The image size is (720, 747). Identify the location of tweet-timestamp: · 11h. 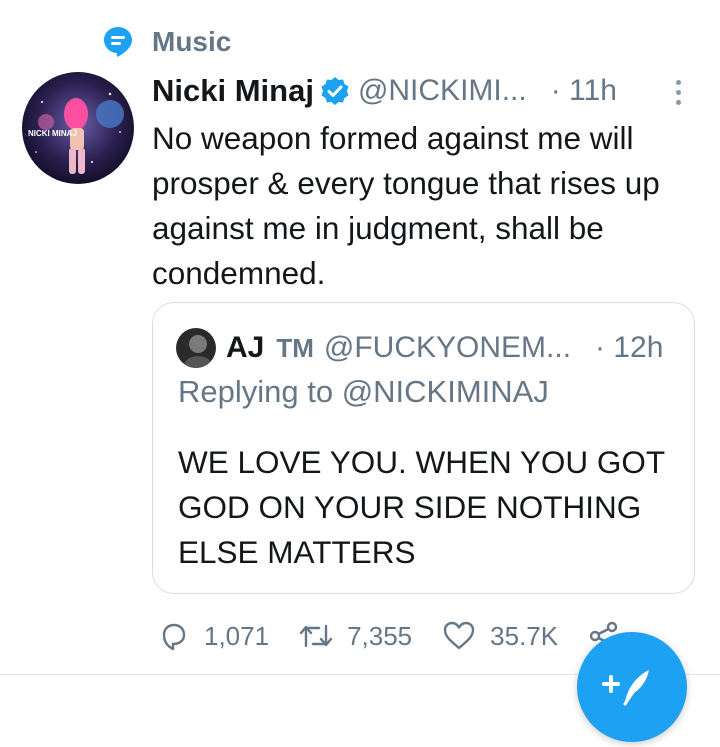
(584, 91).